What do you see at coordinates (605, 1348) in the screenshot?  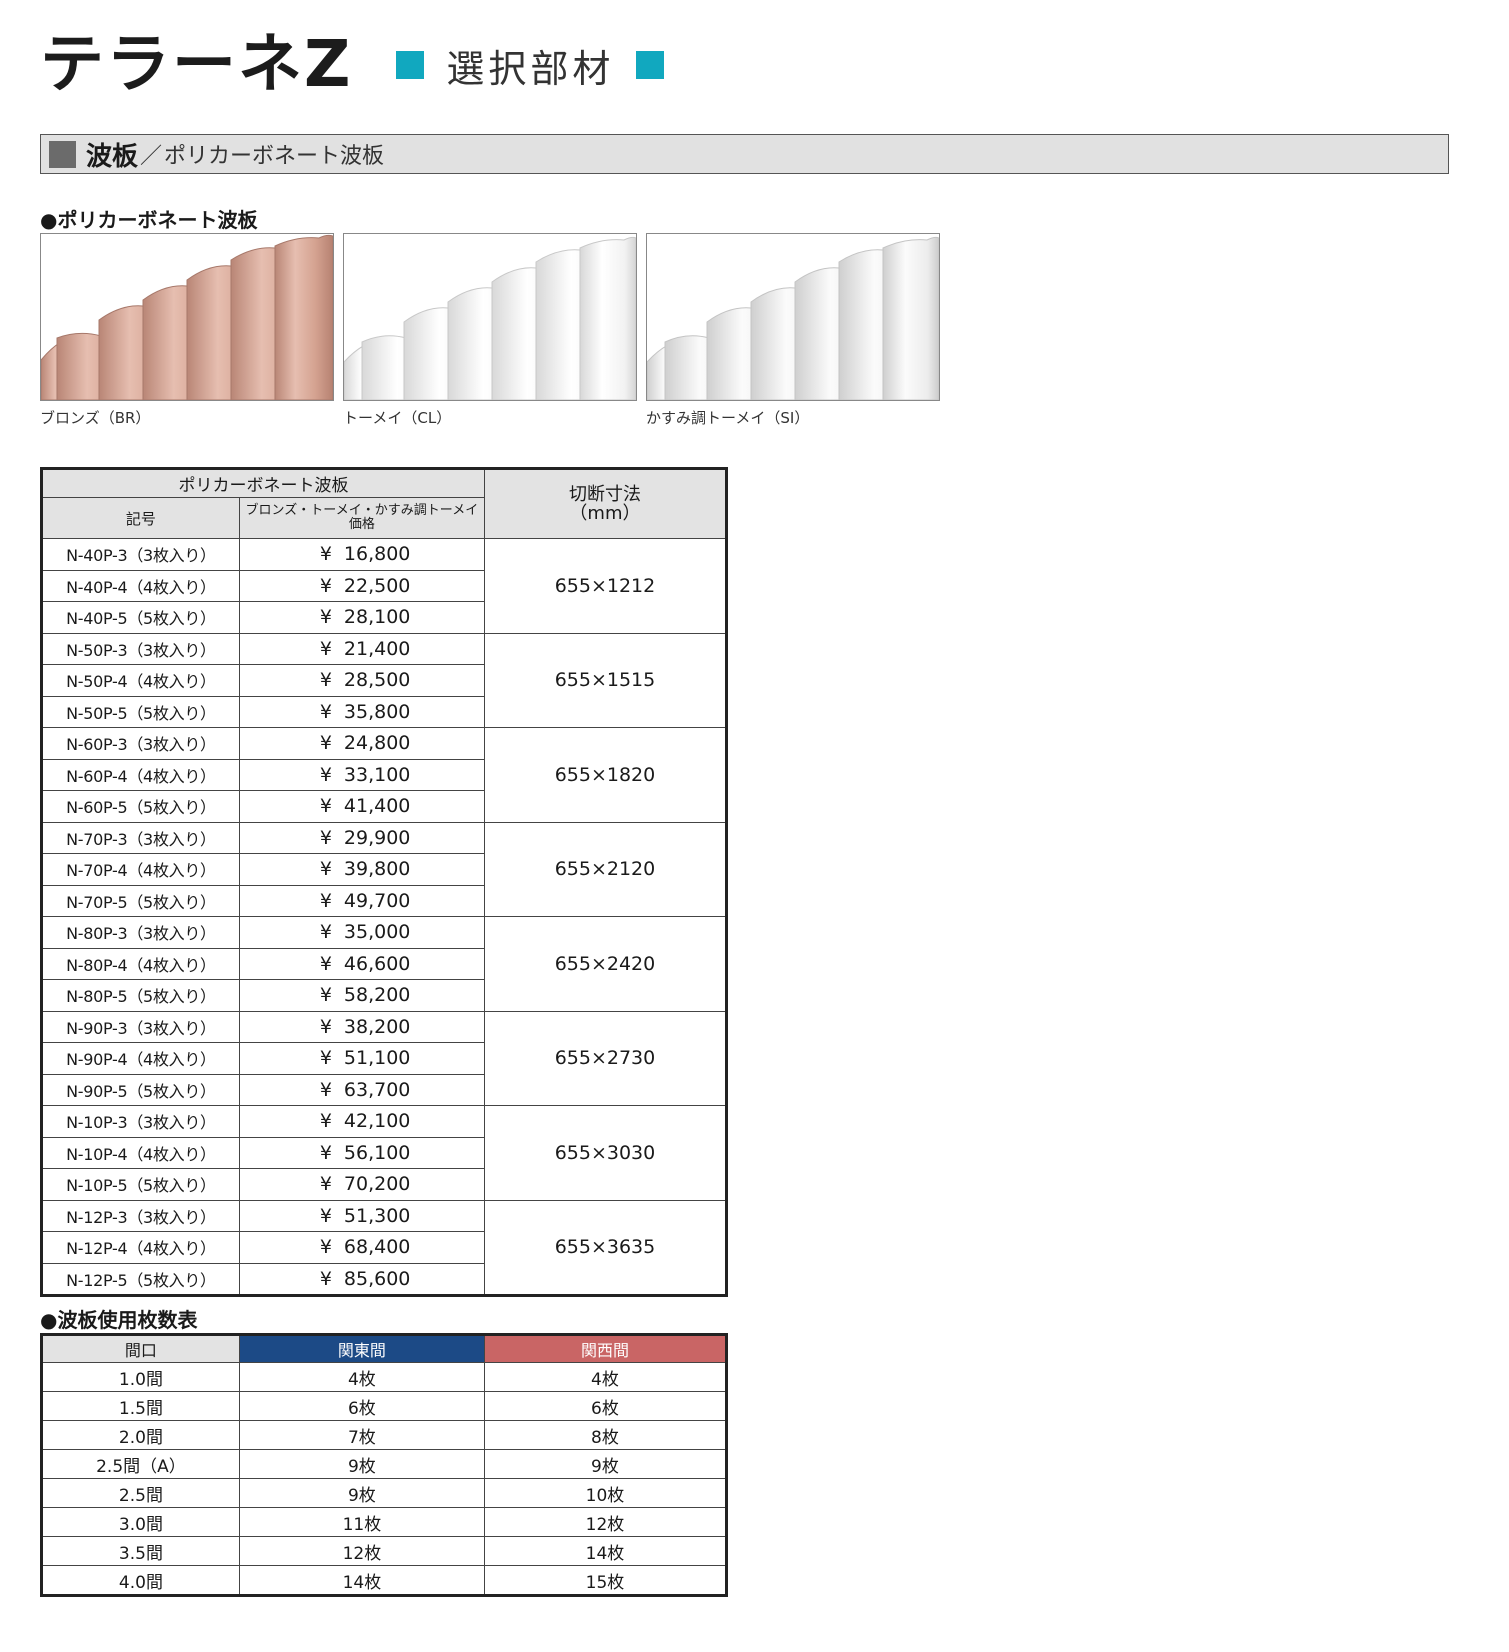 I see `count-header-kansai: 関西間` at bounding box center [605, 1348].